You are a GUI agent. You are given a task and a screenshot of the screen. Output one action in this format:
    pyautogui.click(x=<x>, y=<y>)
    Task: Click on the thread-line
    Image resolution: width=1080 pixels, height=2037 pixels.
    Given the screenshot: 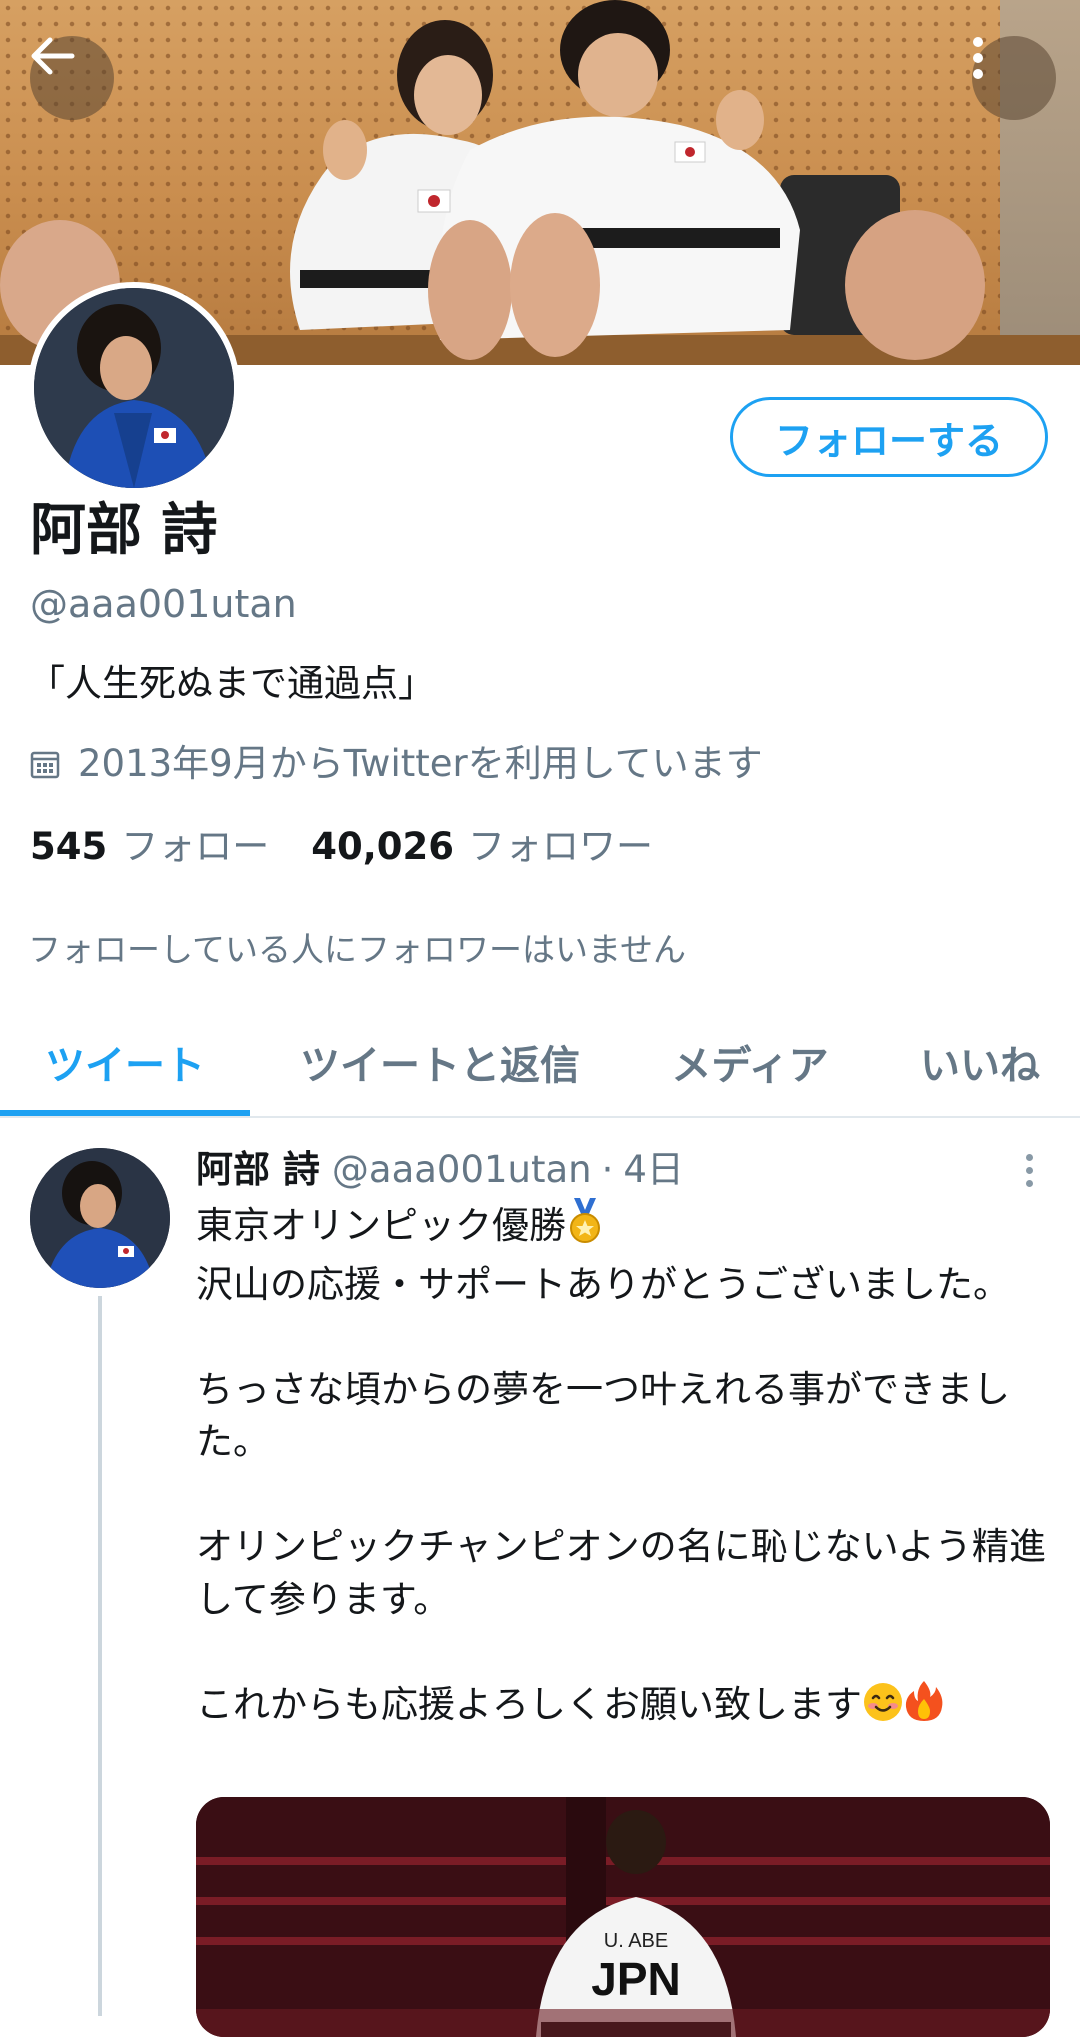 What is the action you would take?
    pyautogui.click(x=100, y=1656)
    